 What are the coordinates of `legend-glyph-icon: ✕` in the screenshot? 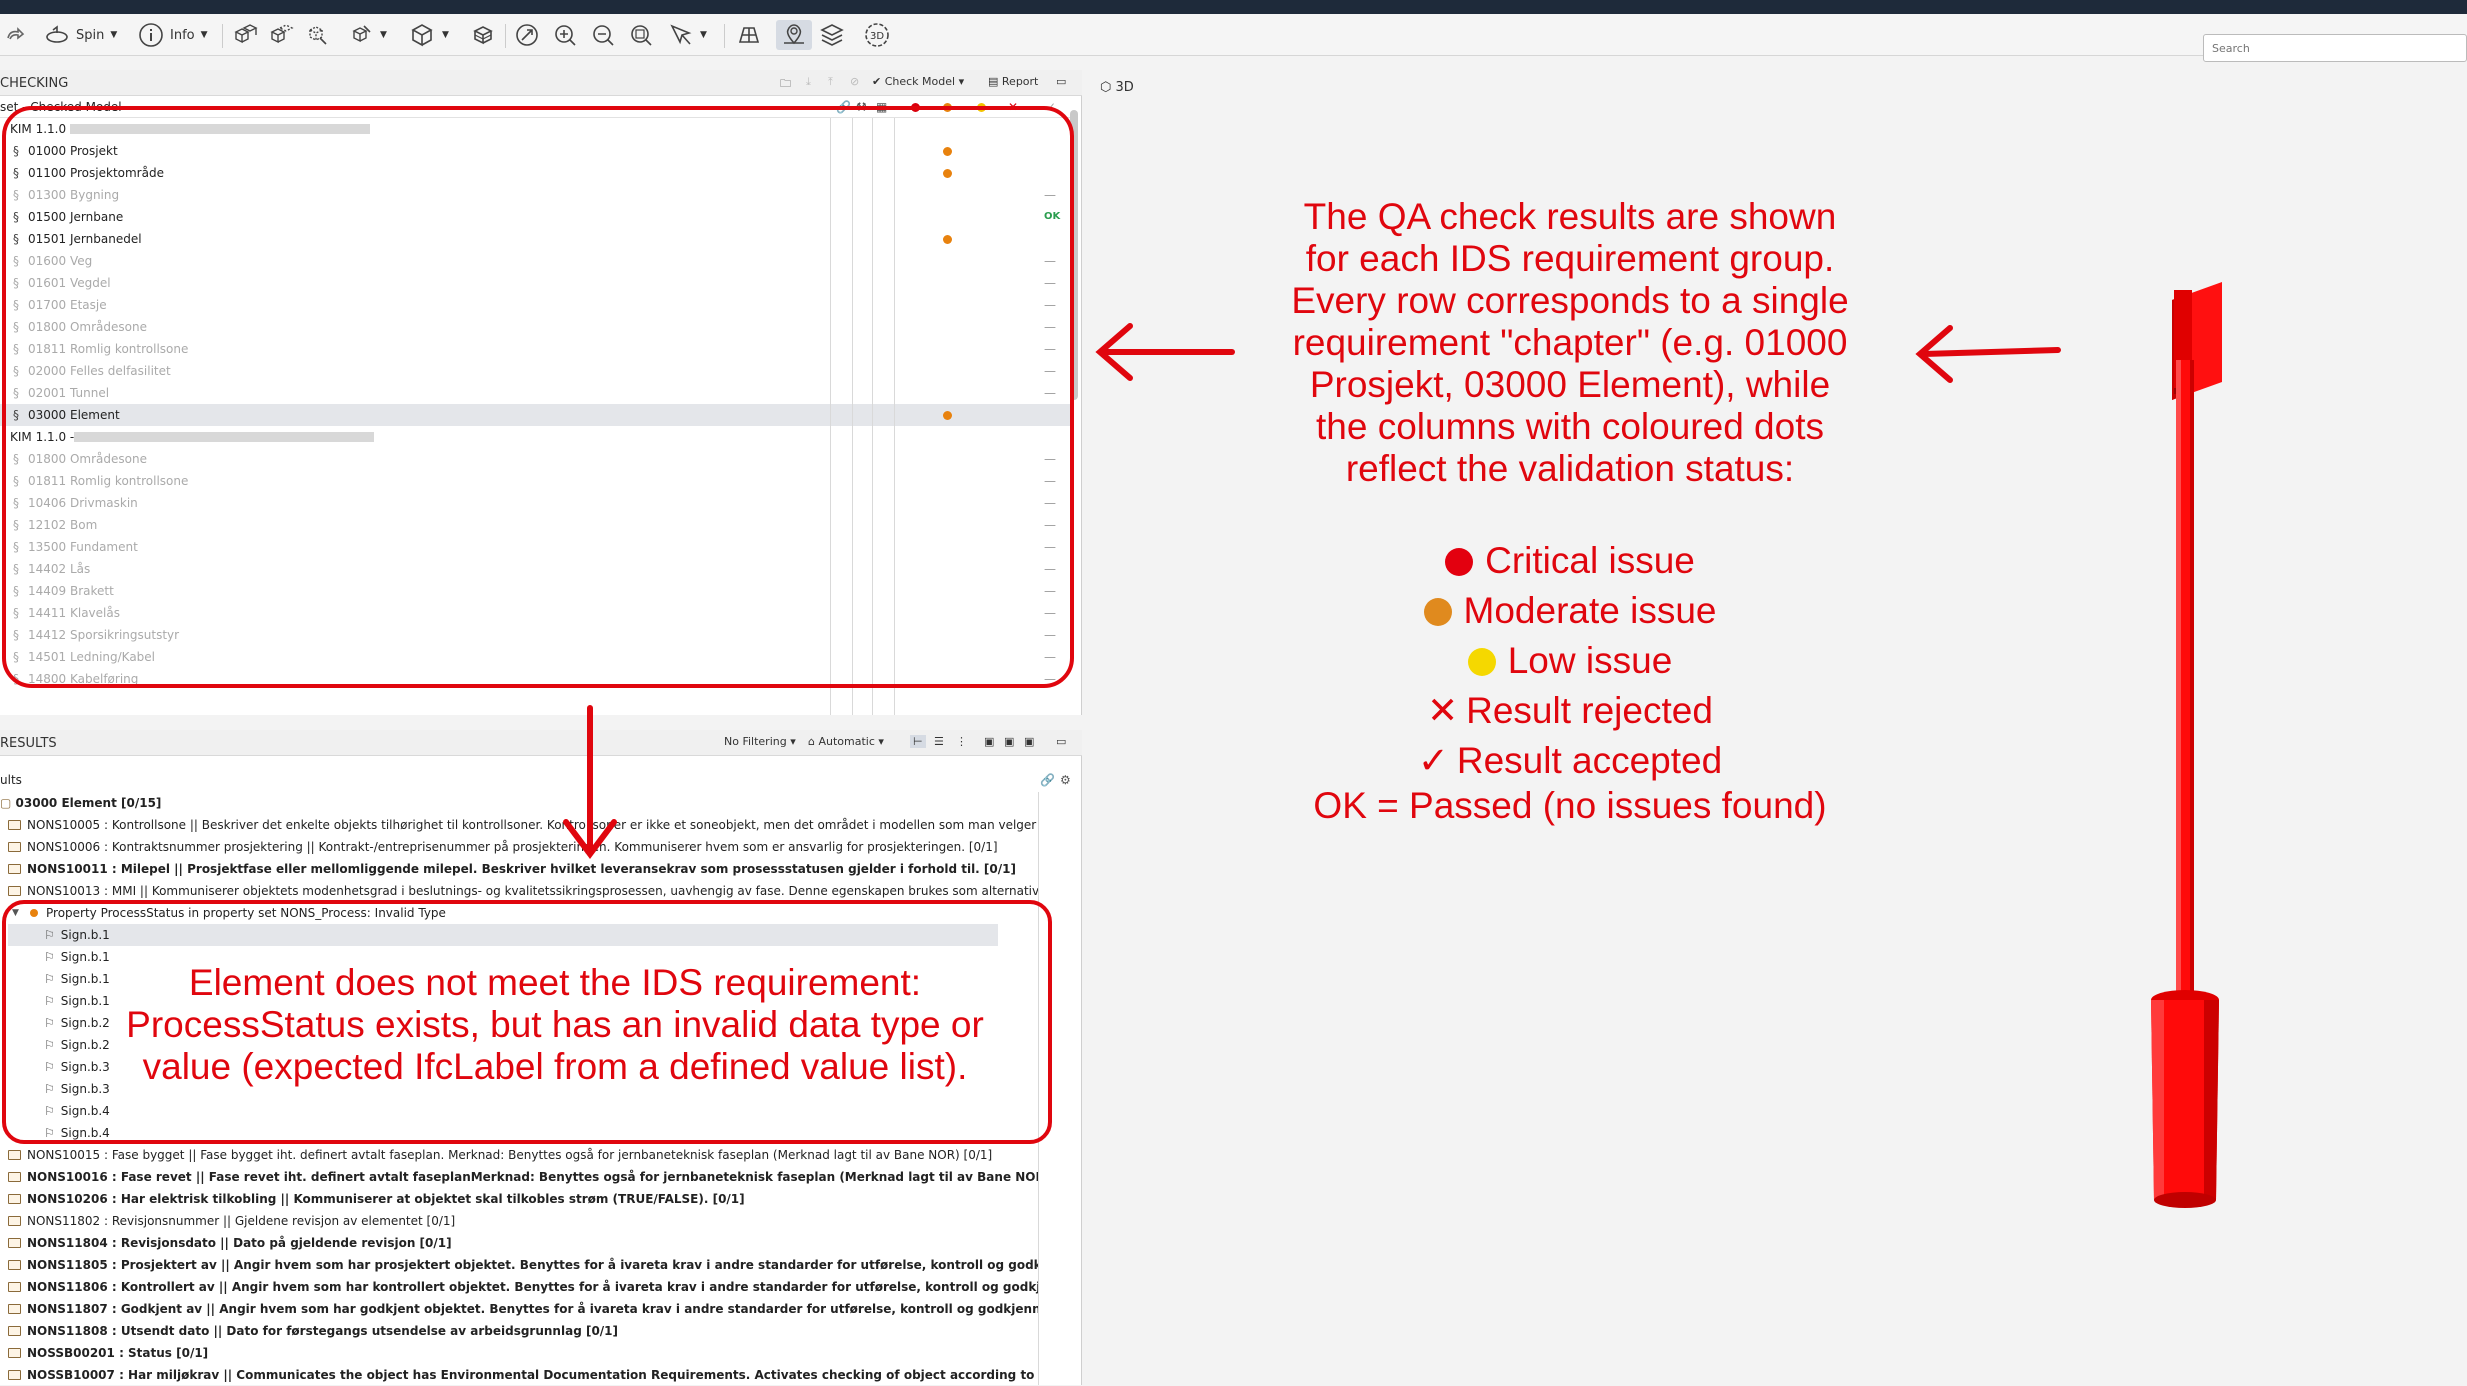 It's located at (1443, 710).